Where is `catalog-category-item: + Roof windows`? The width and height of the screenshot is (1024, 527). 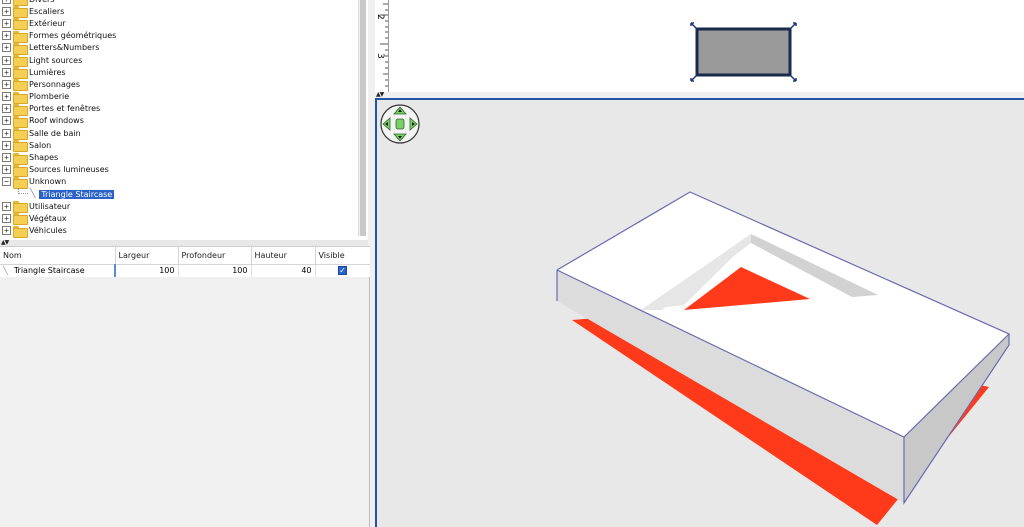 catalog-category-item: + Roof windows is located at coordinates (58, 121).